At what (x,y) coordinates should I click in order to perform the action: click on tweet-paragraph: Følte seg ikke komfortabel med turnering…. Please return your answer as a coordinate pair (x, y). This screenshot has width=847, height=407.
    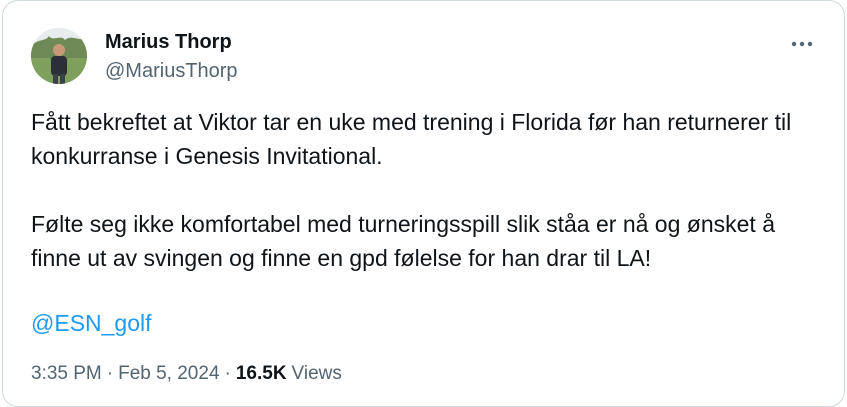
    Looking at the image, I should click on (403, 241).